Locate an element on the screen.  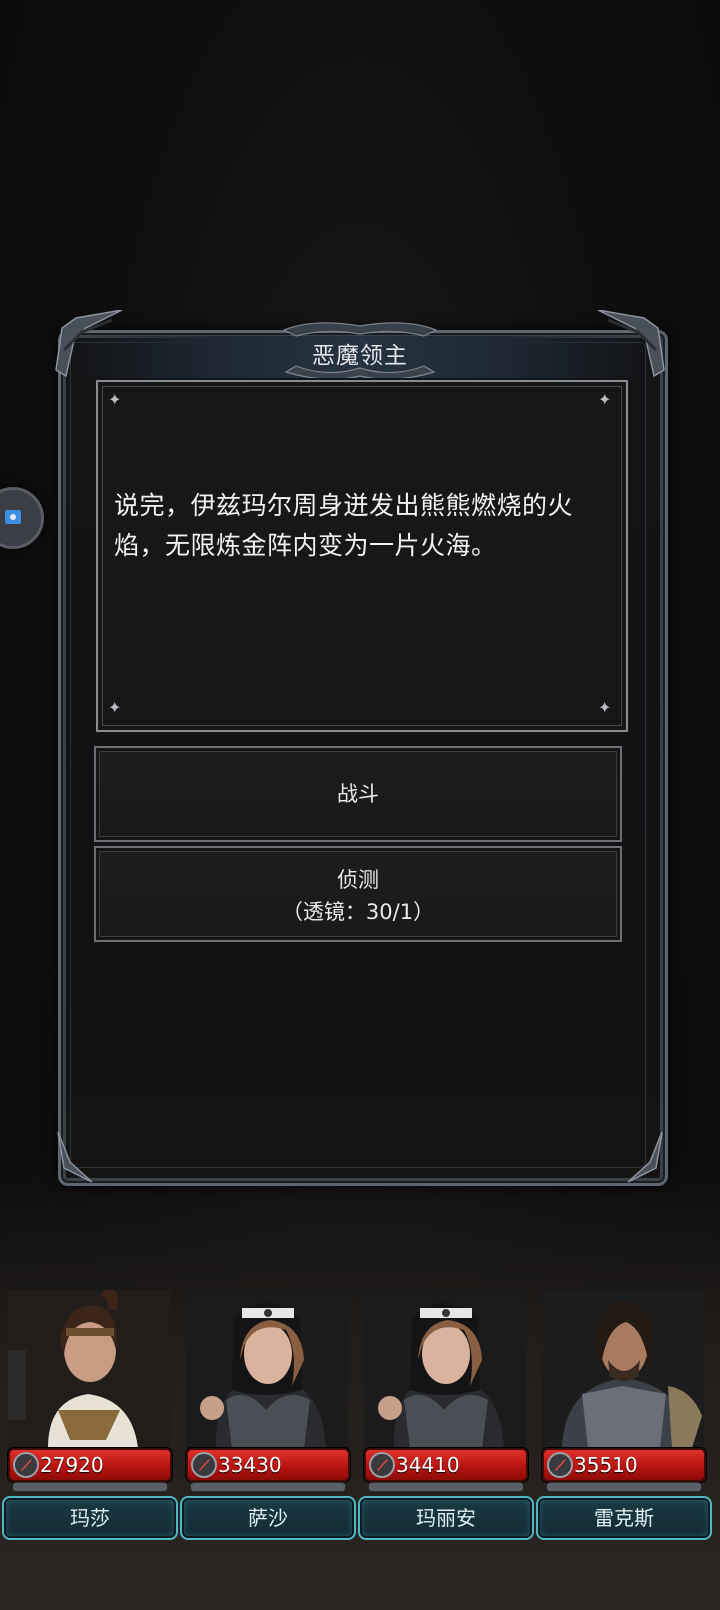
party-member: 34410 玛丽安 is located at coordinates (445, 1415).